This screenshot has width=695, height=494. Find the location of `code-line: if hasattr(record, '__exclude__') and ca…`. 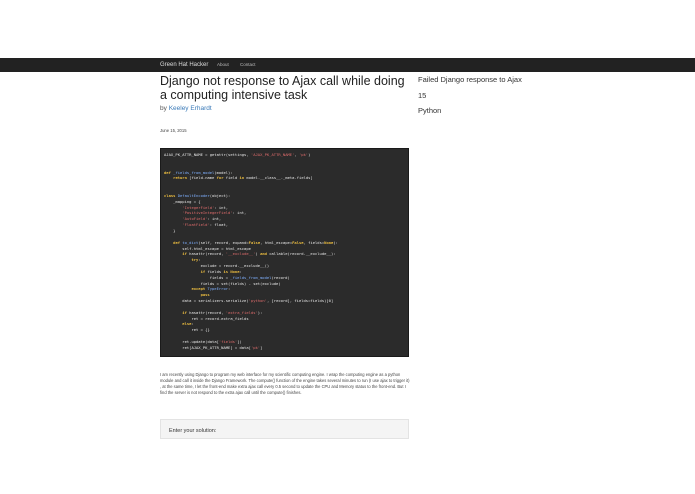

code-line: if hasattr(record, '__exclude__') and ca… is located at coordinates (259, 254).